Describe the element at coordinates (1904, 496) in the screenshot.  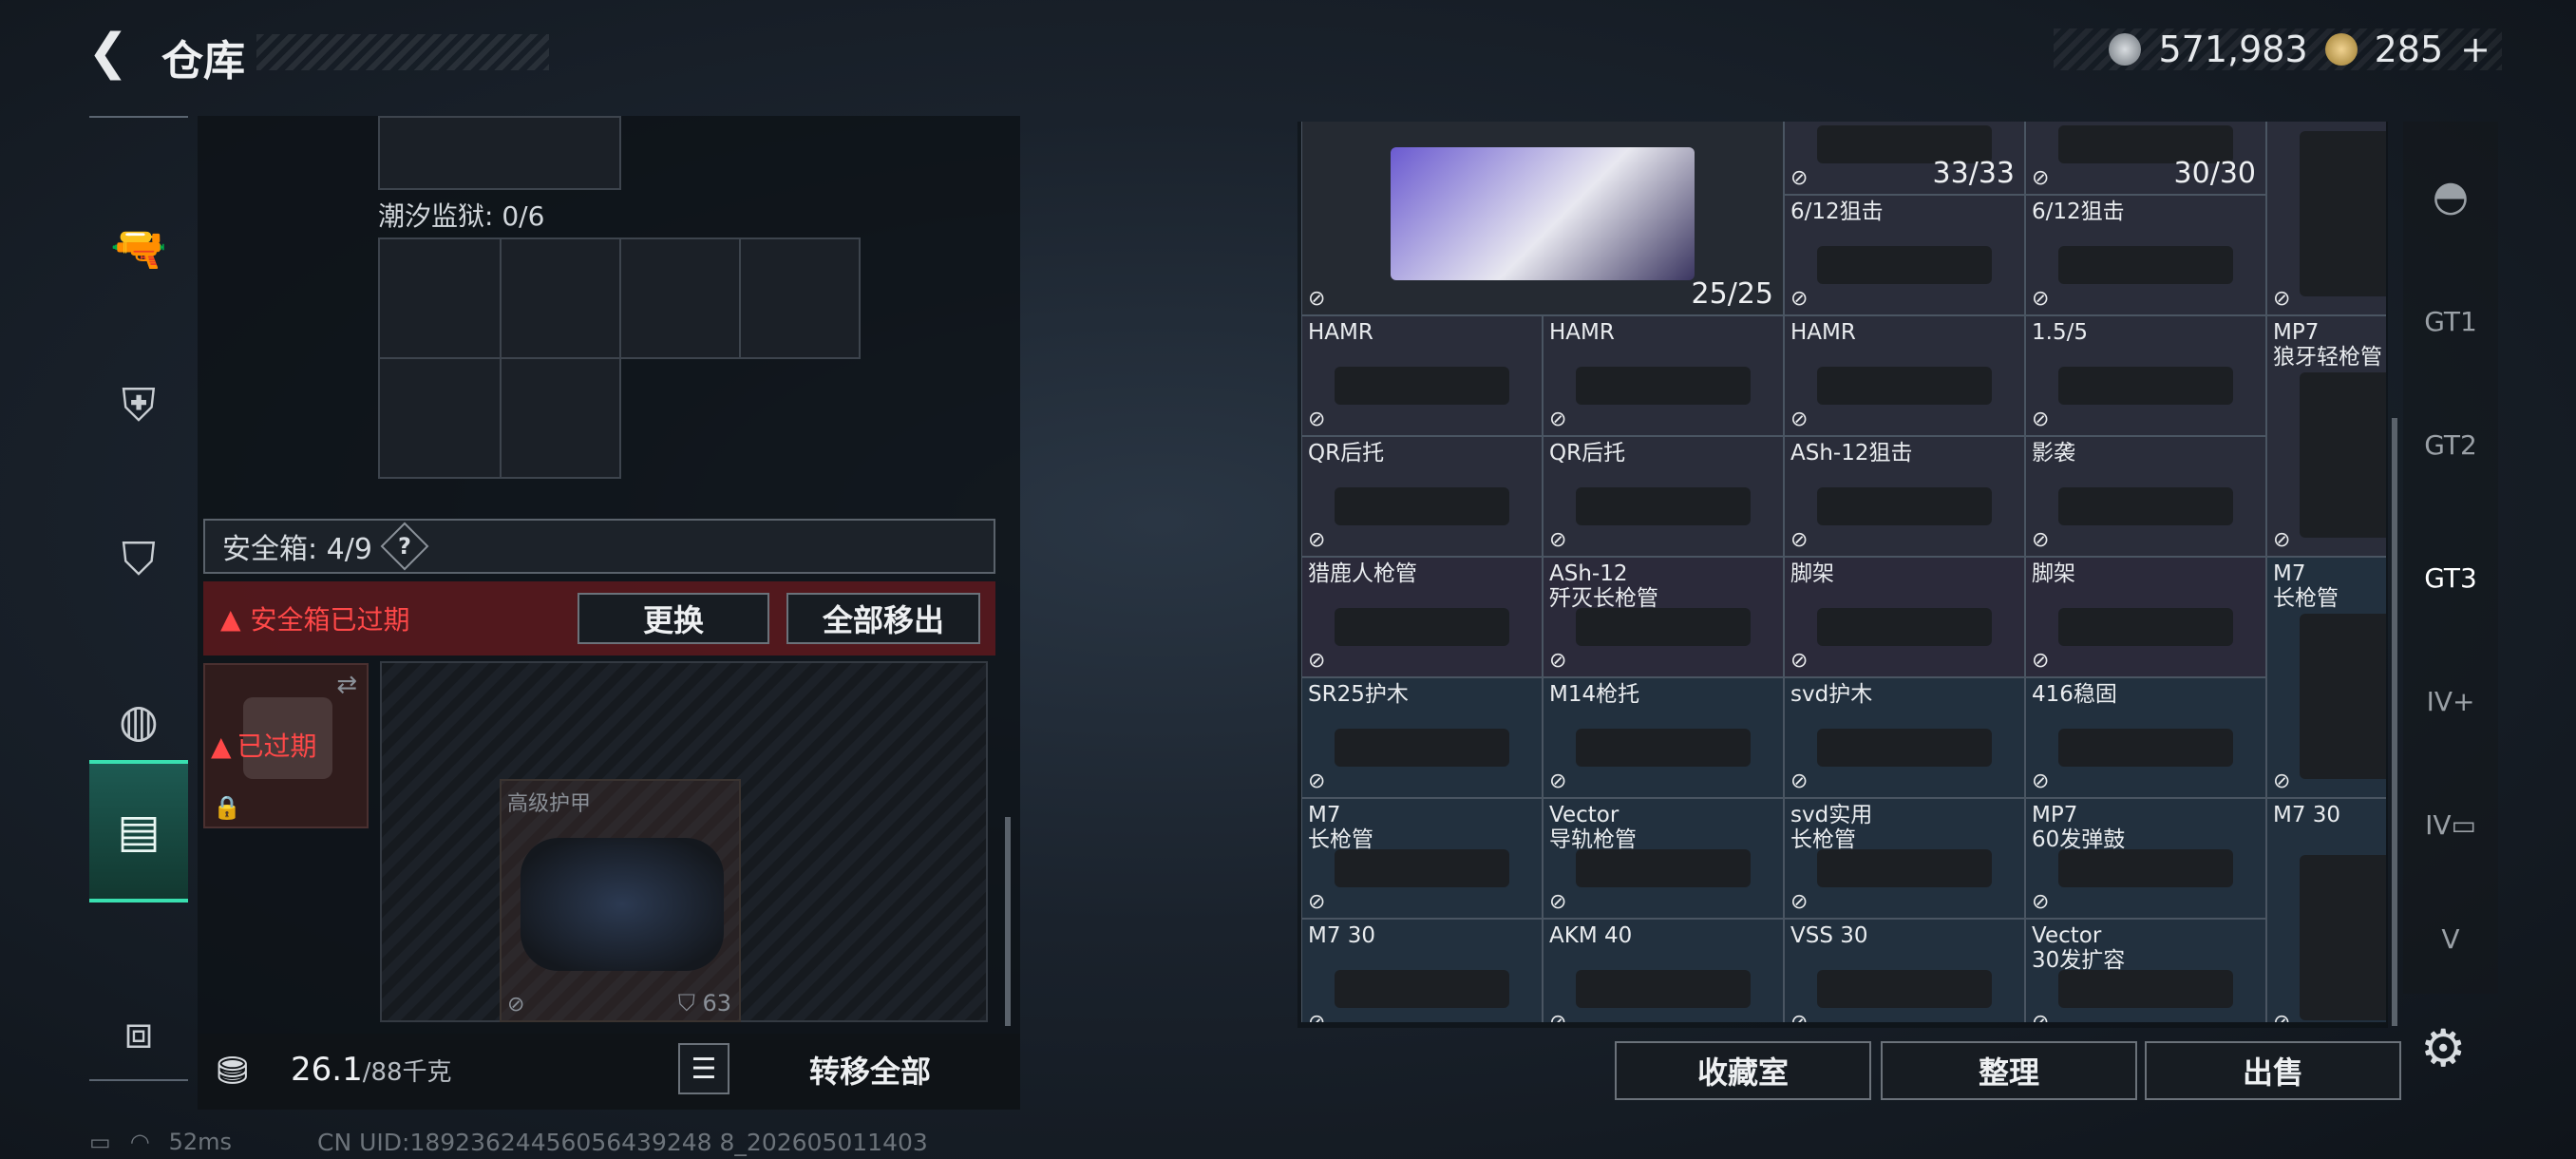
I see `inventory-item: ASh-12狙击 ⊘` at that location.